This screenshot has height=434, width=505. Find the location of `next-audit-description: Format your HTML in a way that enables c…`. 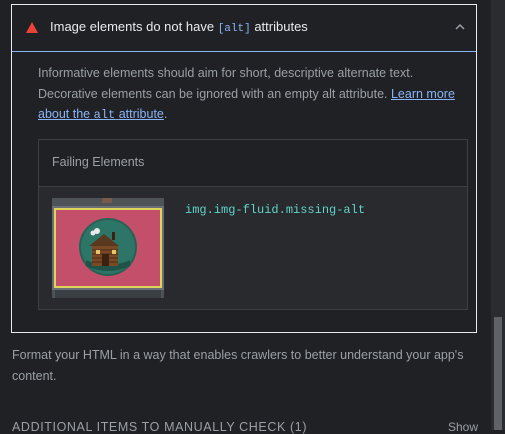

next-audit-description: Format your HTML in a way that enables c… is located at coordinates (238, 365).